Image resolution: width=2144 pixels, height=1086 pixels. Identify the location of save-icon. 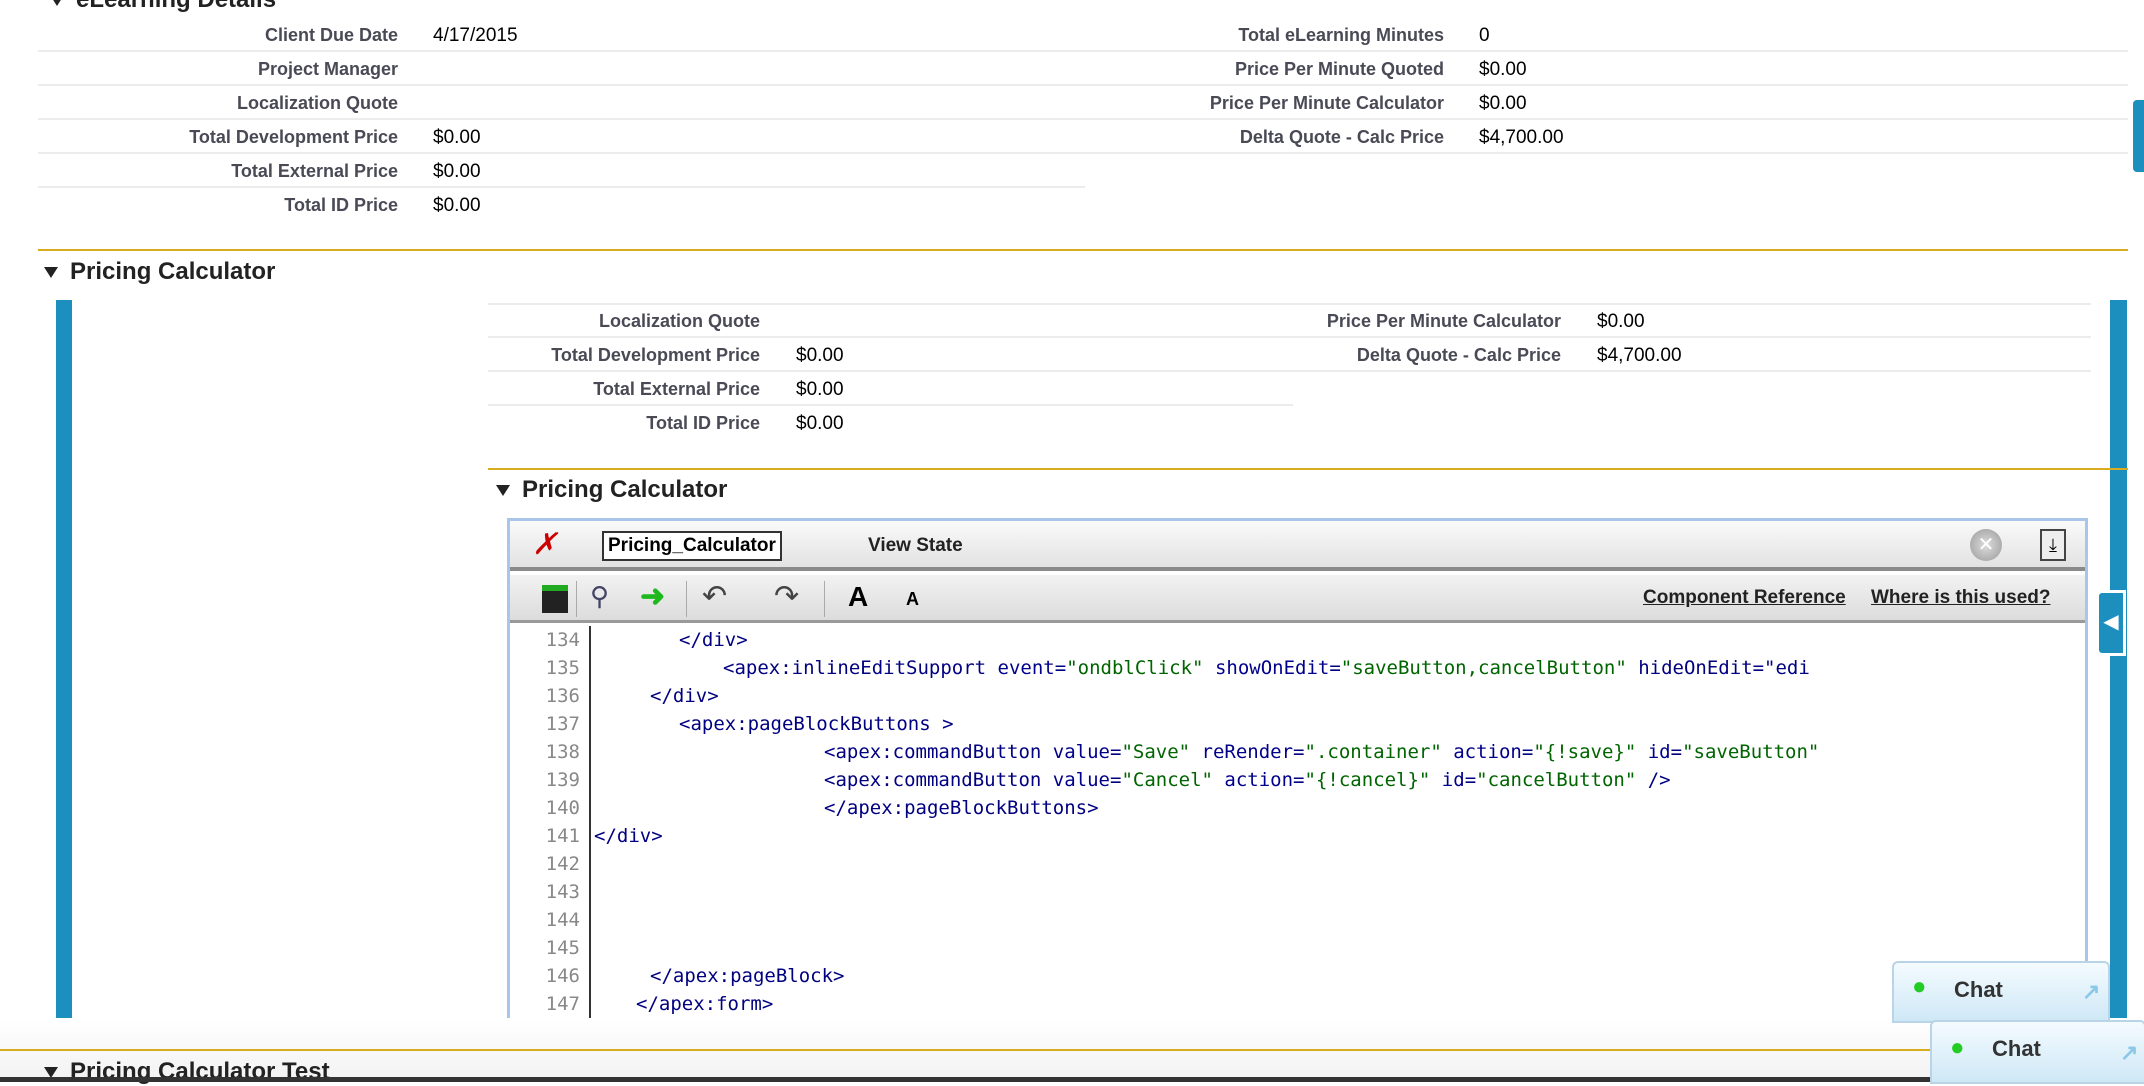
(555, 599).